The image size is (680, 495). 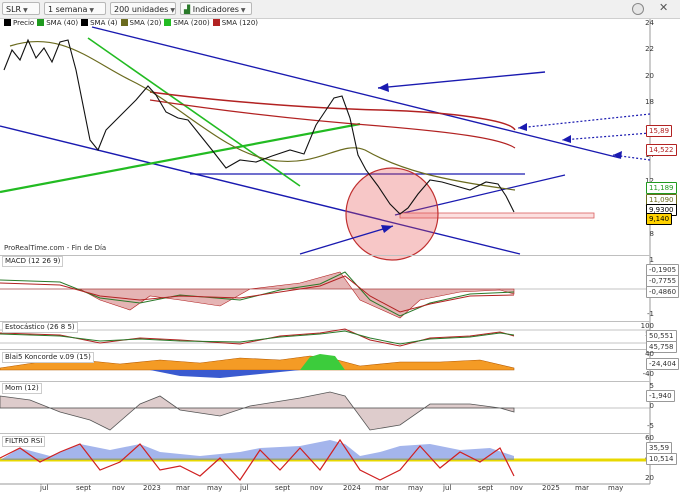 I want to click on data-source-credit: ProRealTime.com - Fin de Día, so click(x=55, y=248).